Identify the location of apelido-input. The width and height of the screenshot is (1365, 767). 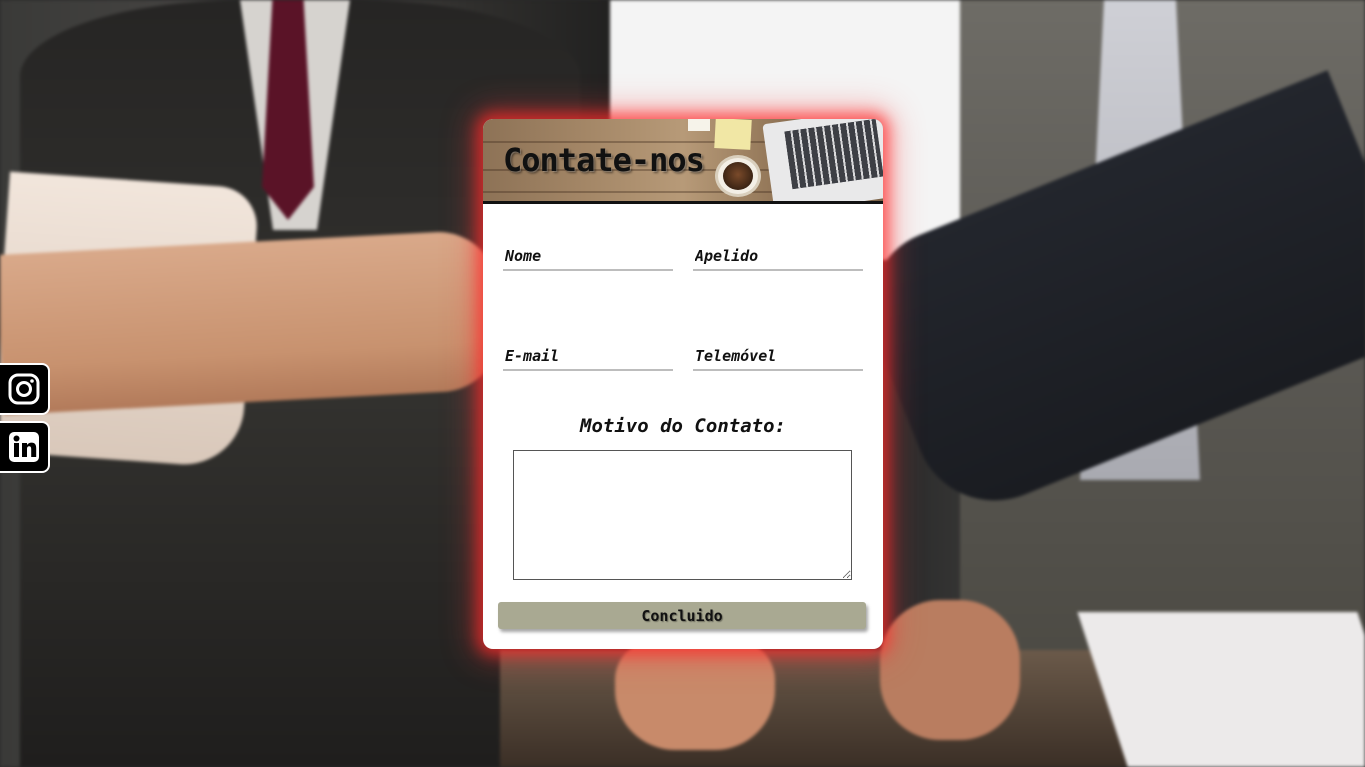
(778, 257).